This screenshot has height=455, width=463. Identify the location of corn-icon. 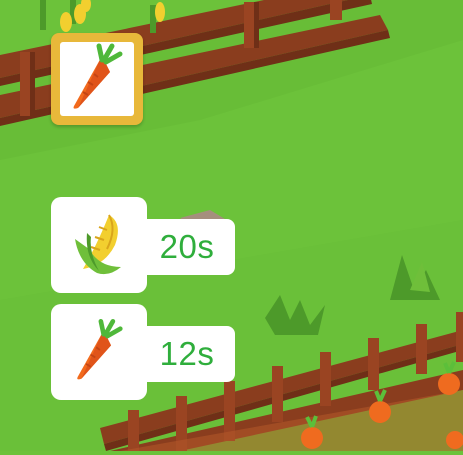
(99, 245).